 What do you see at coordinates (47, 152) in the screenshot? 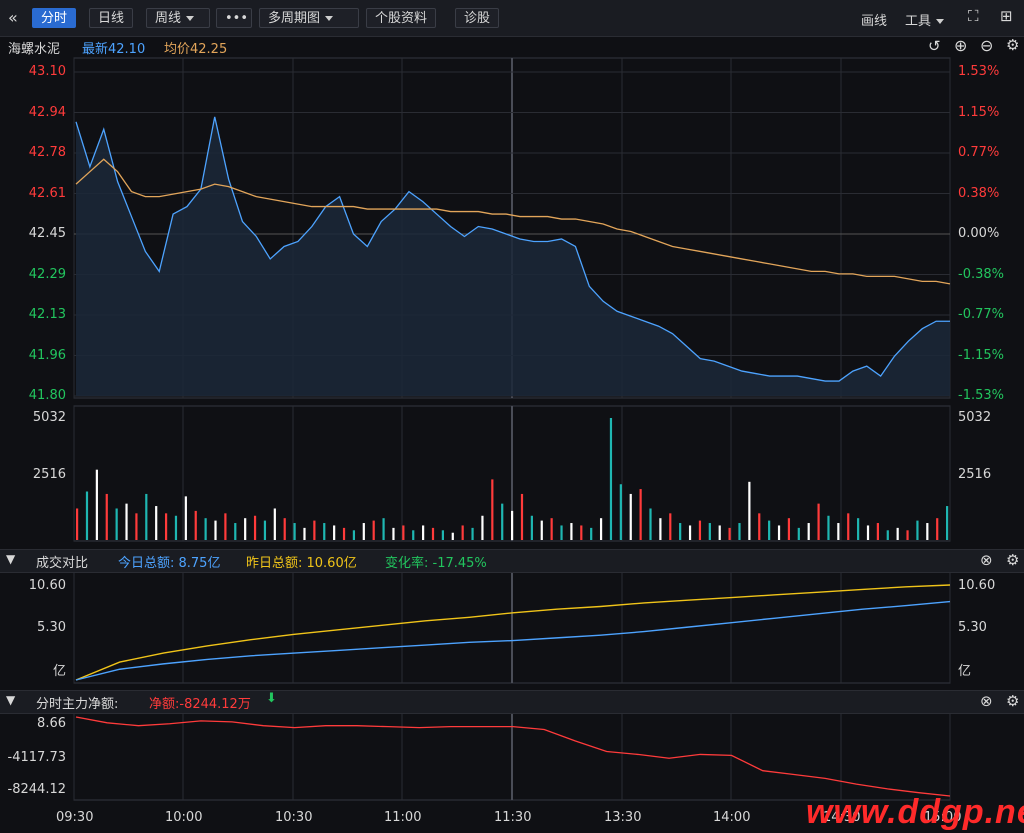
I see `price-tick-left: 42.78` at bounding box center [47, 152].